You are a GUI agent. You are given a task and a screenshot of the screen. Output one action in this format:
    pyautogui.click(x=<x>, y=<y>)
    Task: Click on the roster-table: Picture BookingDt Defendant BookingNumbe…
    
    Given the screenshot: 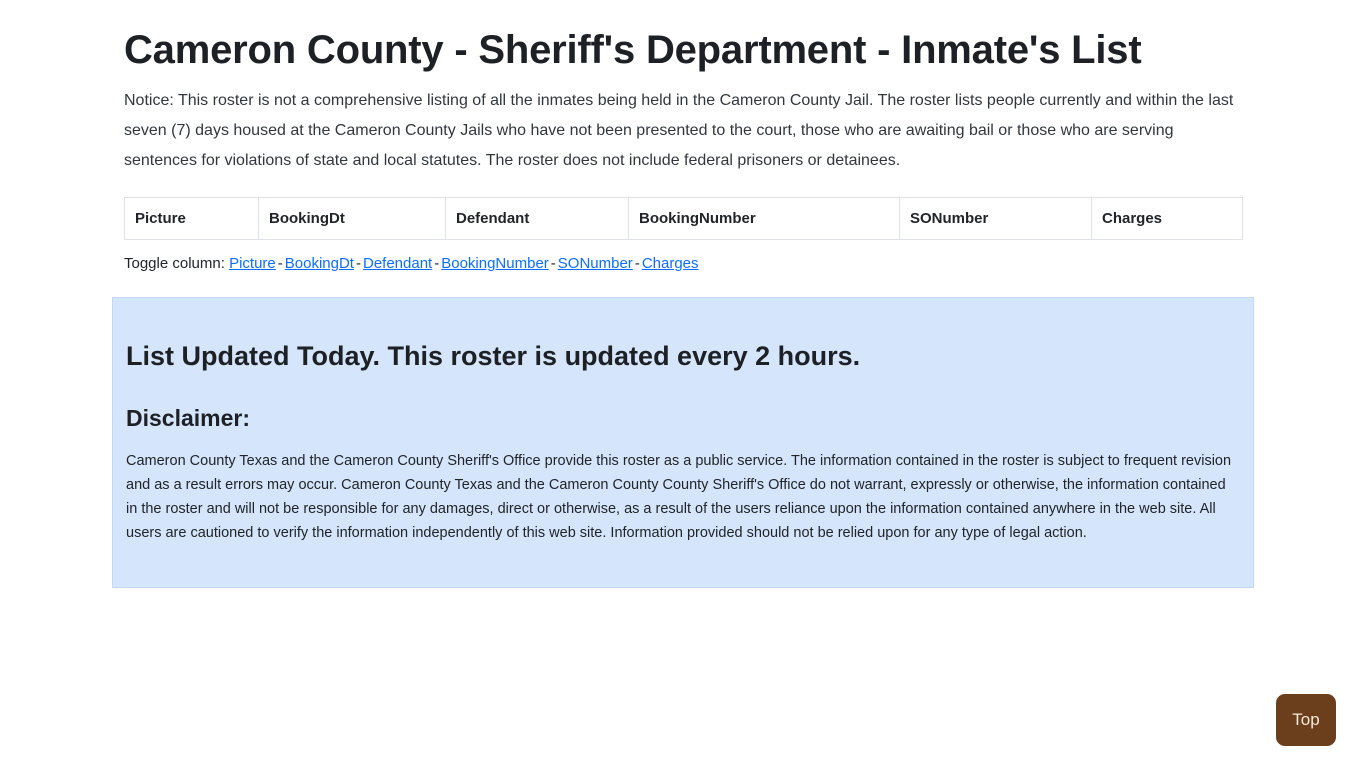 What is the action you would take?
    pyautogui.click(x=683, y=218)
    